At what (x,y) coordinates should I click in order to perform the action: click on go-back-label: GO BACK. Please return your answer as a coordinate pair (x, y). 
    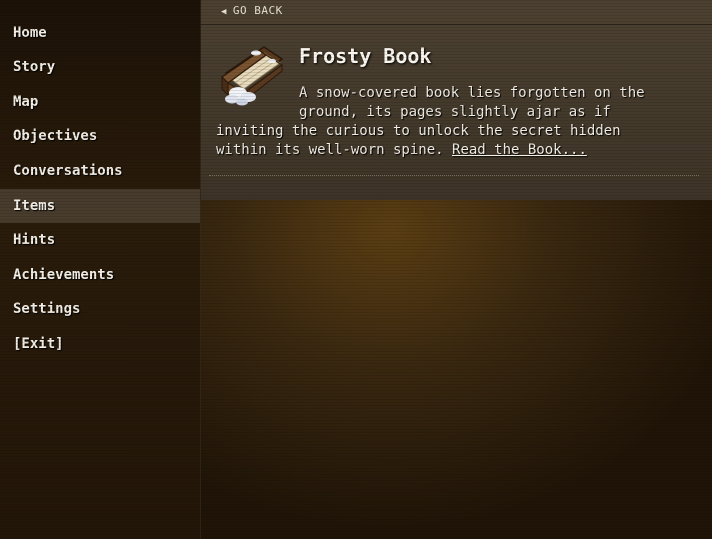
    Looking at the image, I should click on (257, 10).